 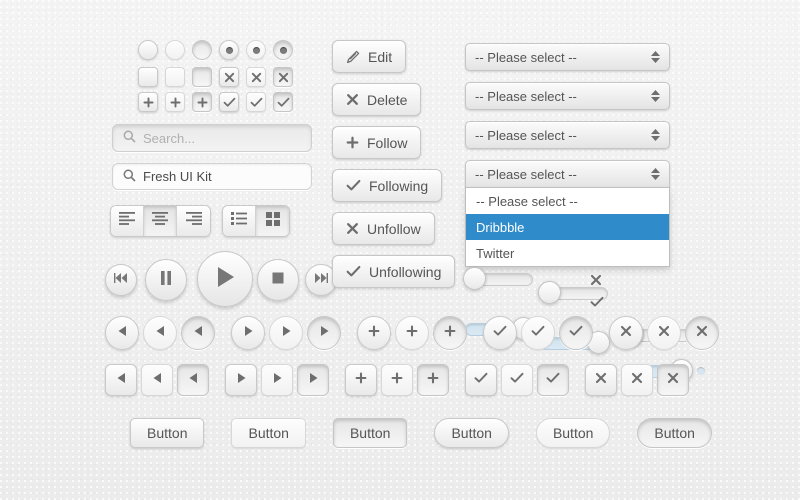 What do you see at coordinates (500, 333) in the screenshot?
I see `check-group-raised-circle` at bounding box center [500, 333].